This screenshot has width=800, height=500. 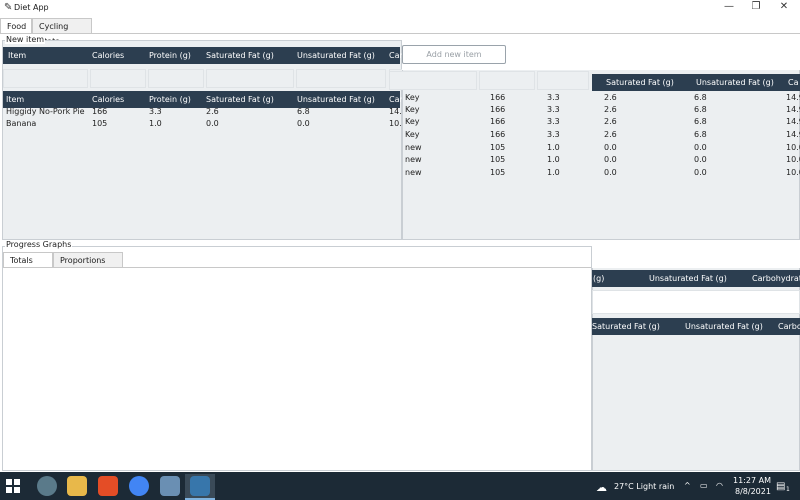 I want to click on table-row: Higgidy No-Pork Pie 166 3.3 2.6 6.8 14.9, so click(x=205, y=113).